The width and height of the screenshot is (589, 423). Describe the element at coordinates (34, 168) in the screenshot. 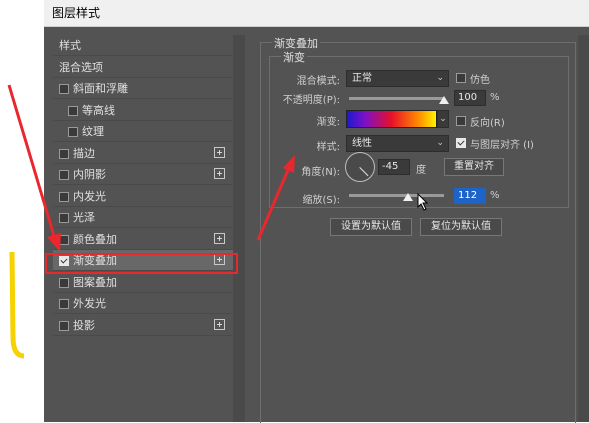

I see `arrow-to-gradient-overlay` at that location.